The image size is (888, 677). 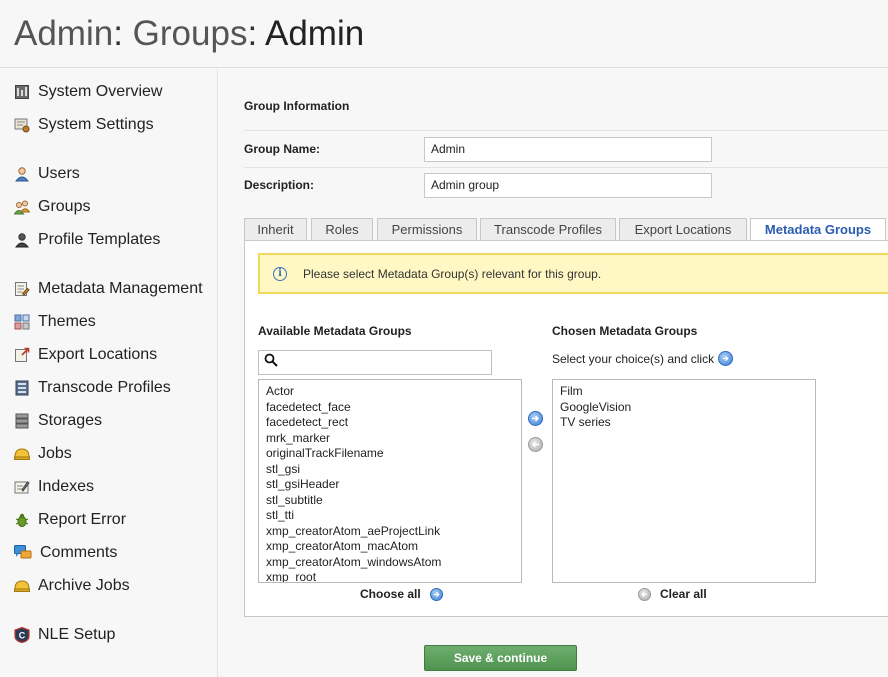 What do you see at coordinates (683, 594) in the screenshot?
I see `clear-all-label: Clear all` at bounding box center [683, 594].